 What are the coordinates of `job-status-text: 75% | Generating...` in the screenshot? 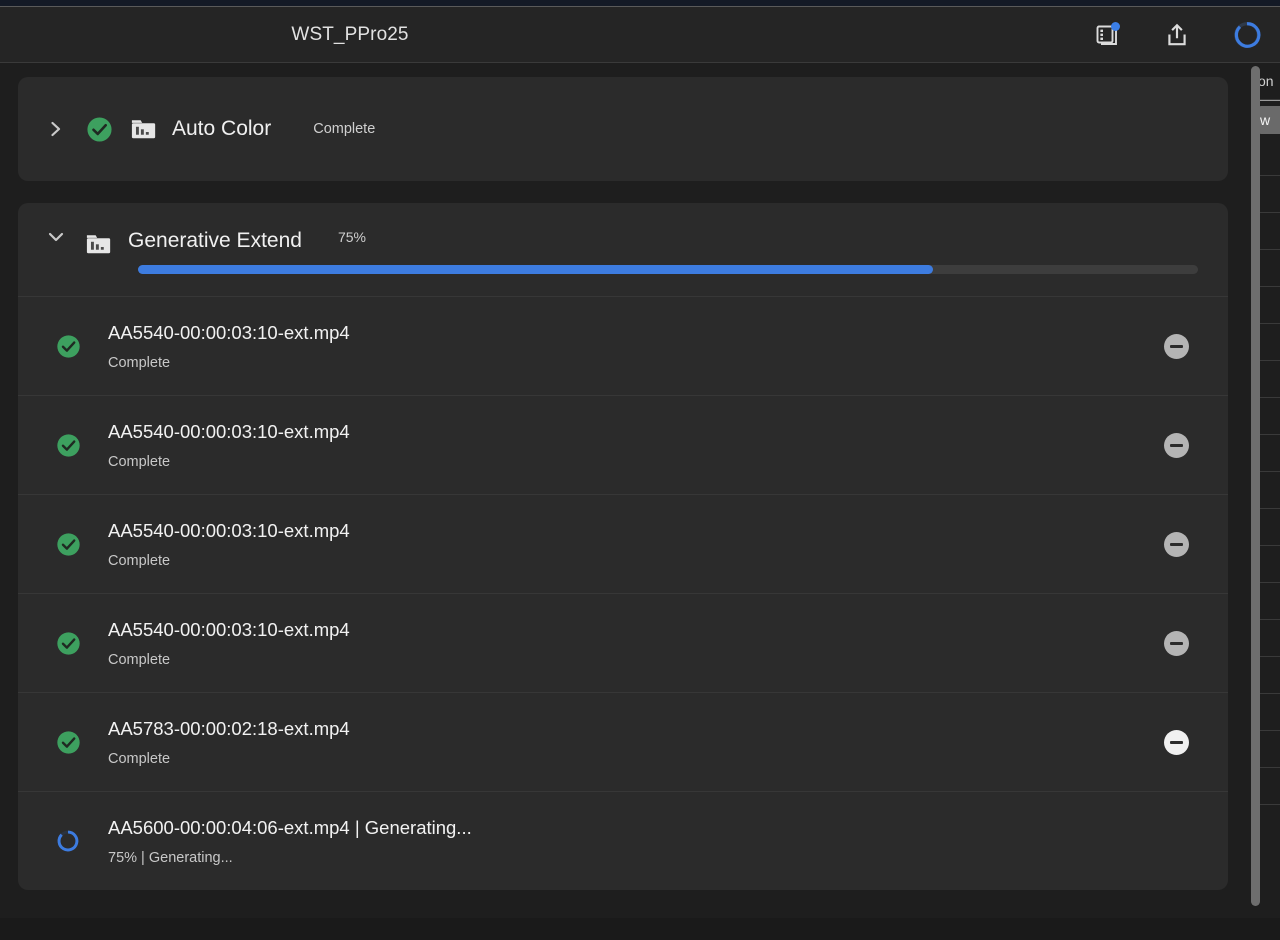 It's located at (170, 857).